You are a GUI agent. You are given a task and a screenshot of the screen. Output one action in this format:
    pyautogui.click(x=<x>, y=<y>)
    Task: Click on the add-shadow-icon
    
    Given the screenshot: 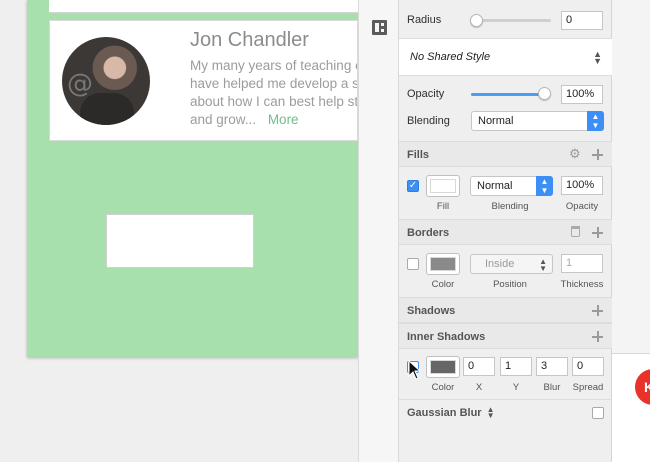 What is the action you would take?
    pyautogui.click(x=597, y=310)
    